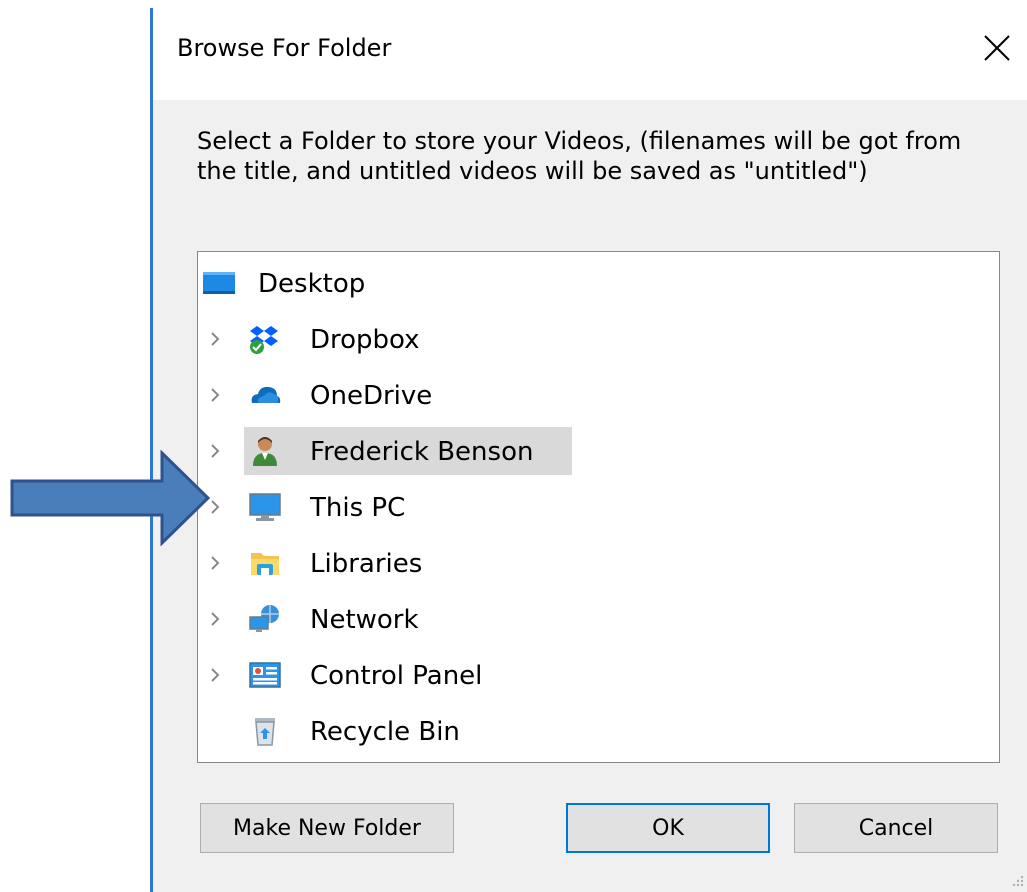  Describe the element at coordinates (265, 451) in the screenshot. I see `user-folder-icon` at that location.